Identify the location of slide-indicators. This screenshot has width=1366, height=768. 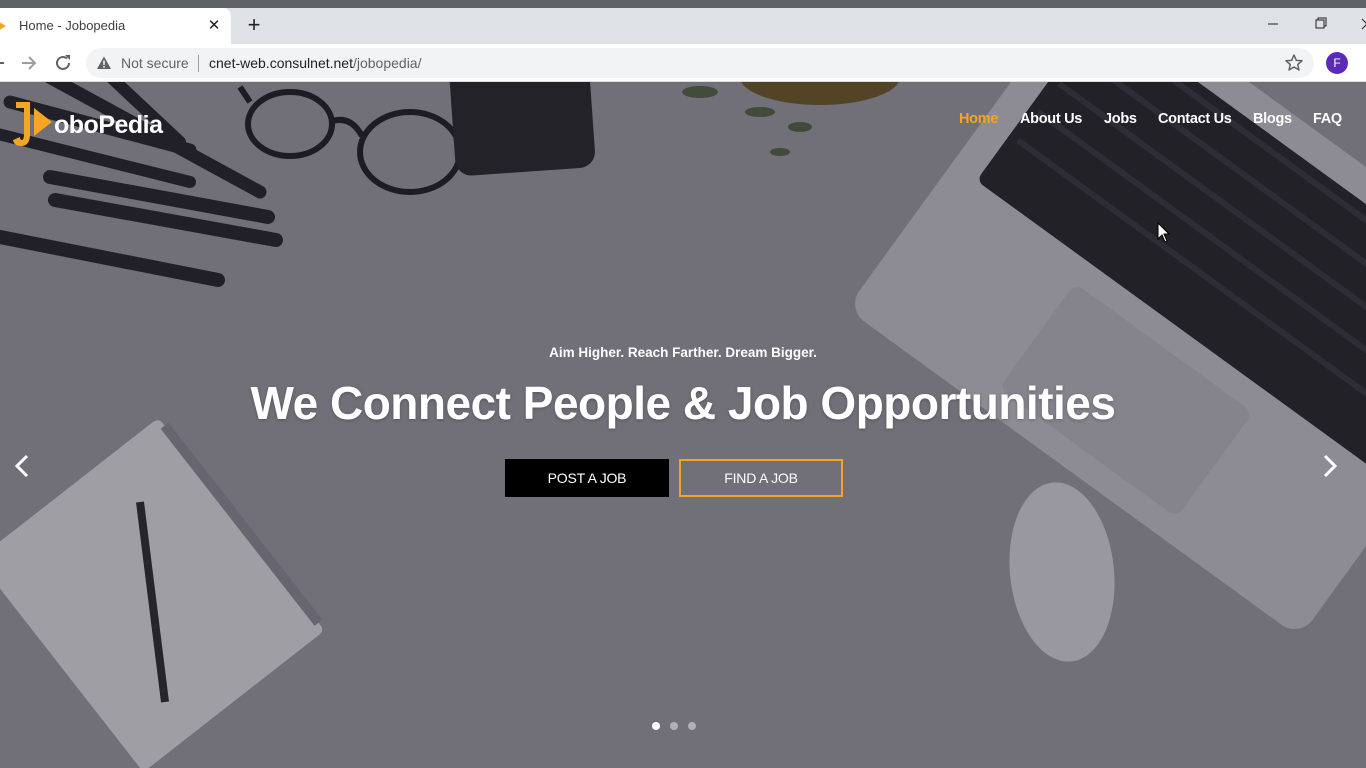
(676, 727).